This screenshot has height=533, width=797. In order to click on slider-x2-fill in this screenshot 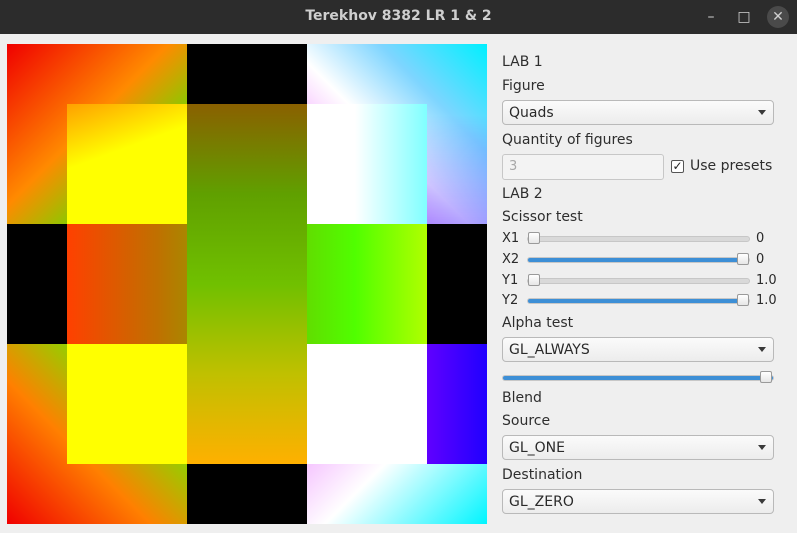, I will do `click(638, 260)`.